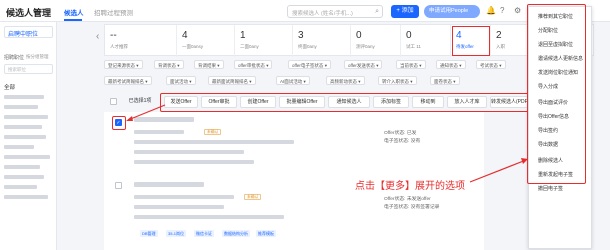 The height and width of the screenshot is (250, 610). Describe the element at coordinates (550, 188) in the screenshot. I see `menu-item-revoke-esign: 撤回电子签` at that location.